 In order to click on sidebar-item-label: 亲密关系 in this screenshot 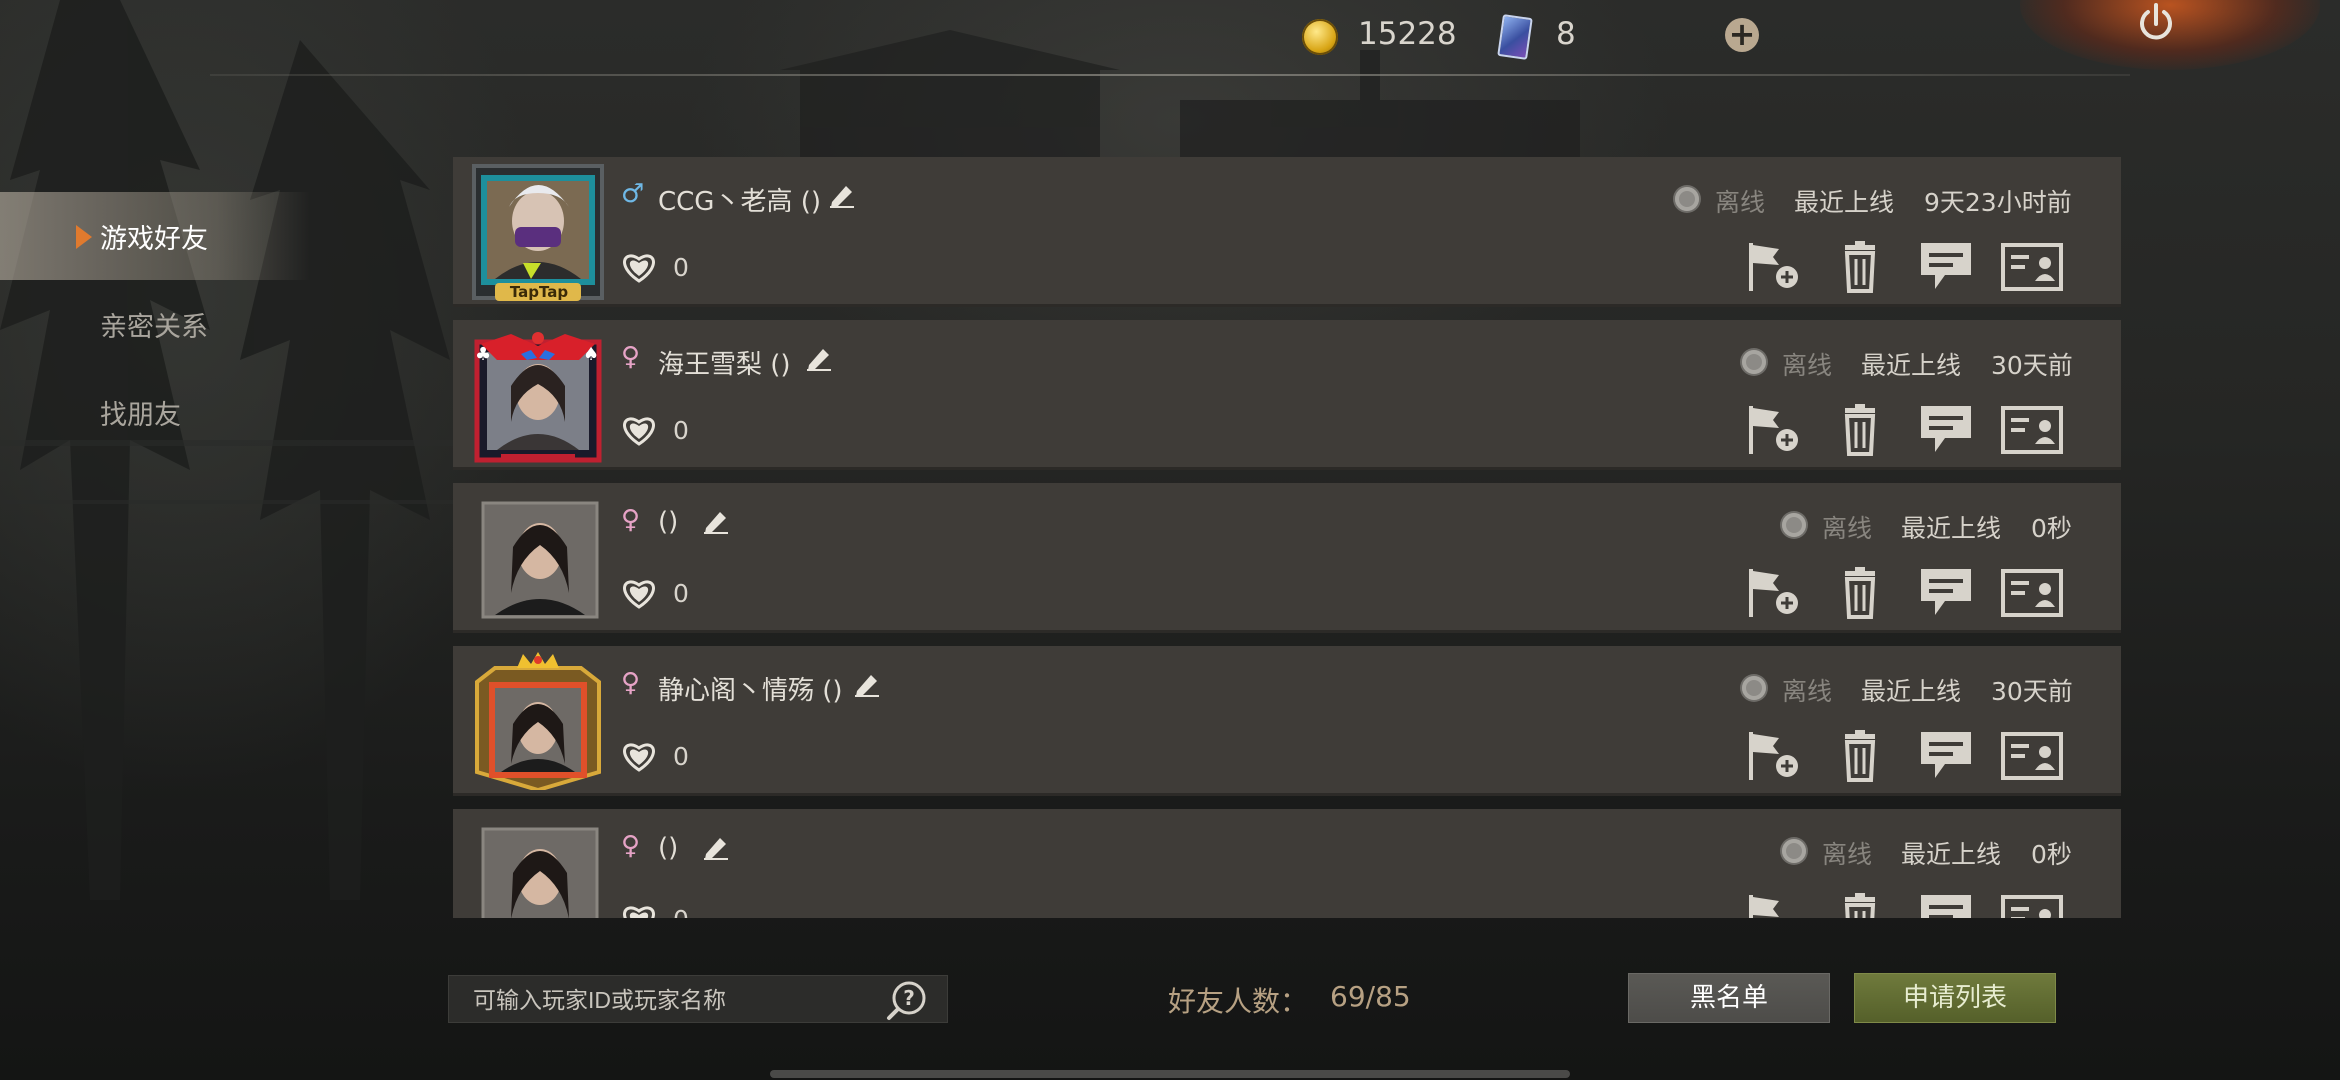, I will do `click(154, 327)`.